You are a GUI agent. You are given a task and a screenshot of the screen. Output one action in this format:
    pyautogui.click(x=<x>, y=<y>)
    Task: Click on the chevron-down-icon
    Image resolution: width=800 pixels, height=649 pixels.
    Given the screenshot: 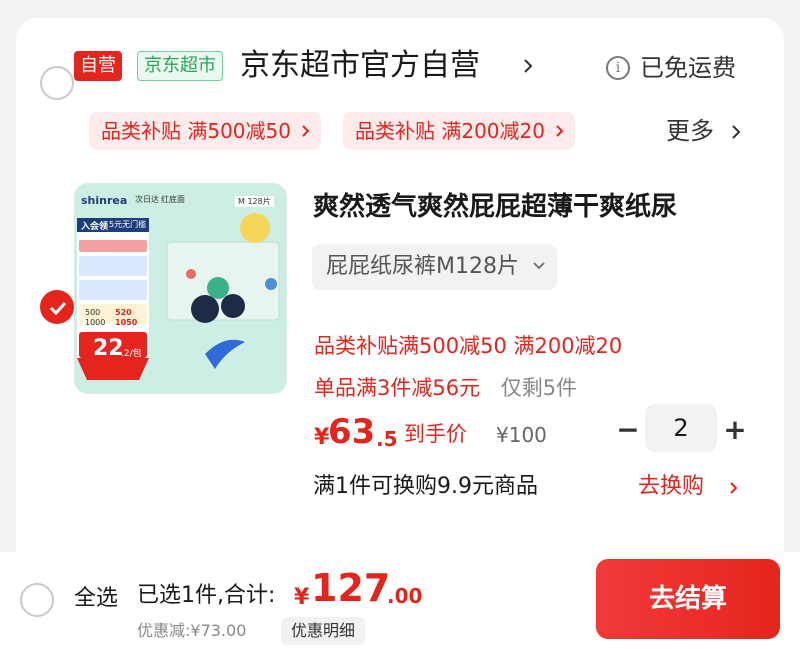 What is the action you would take?
    pyautogui.click(x=539, y=266)
    